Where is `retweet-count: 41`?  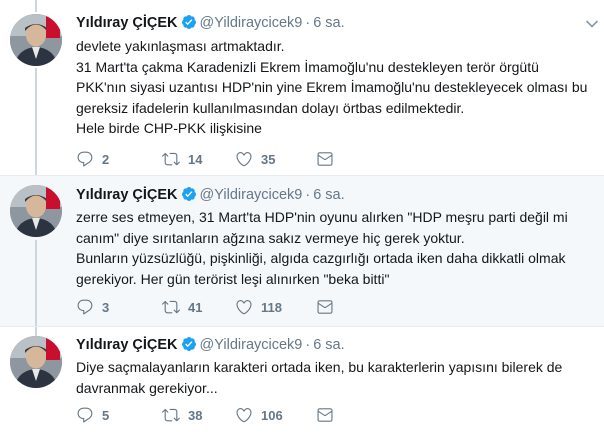
retweet-count: 41 is located at coordinates (195, 307).